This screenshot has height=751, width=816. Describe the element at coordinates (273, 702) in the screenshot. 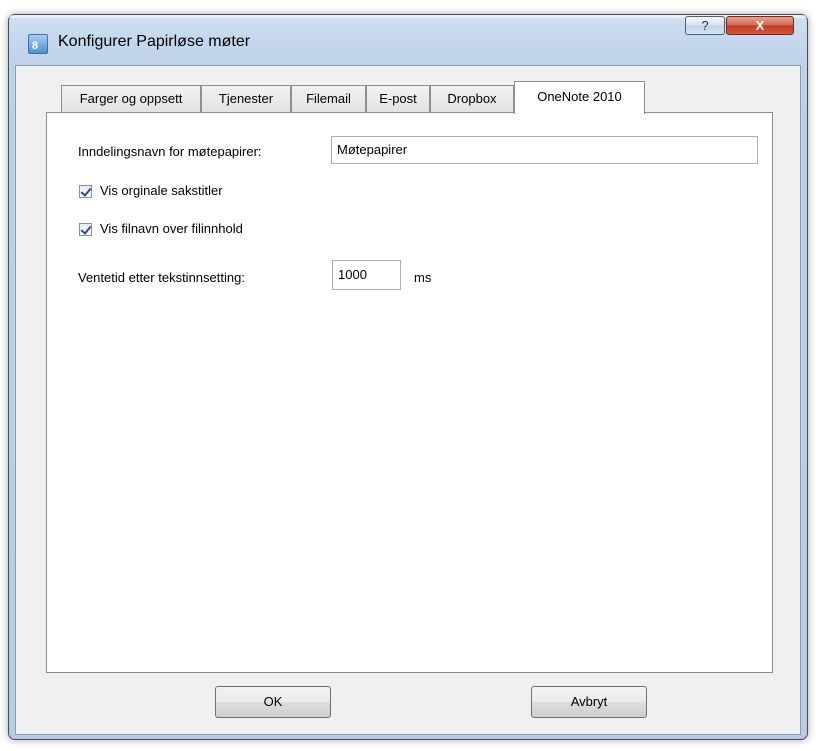

I see `ok-button: OK` at that location.